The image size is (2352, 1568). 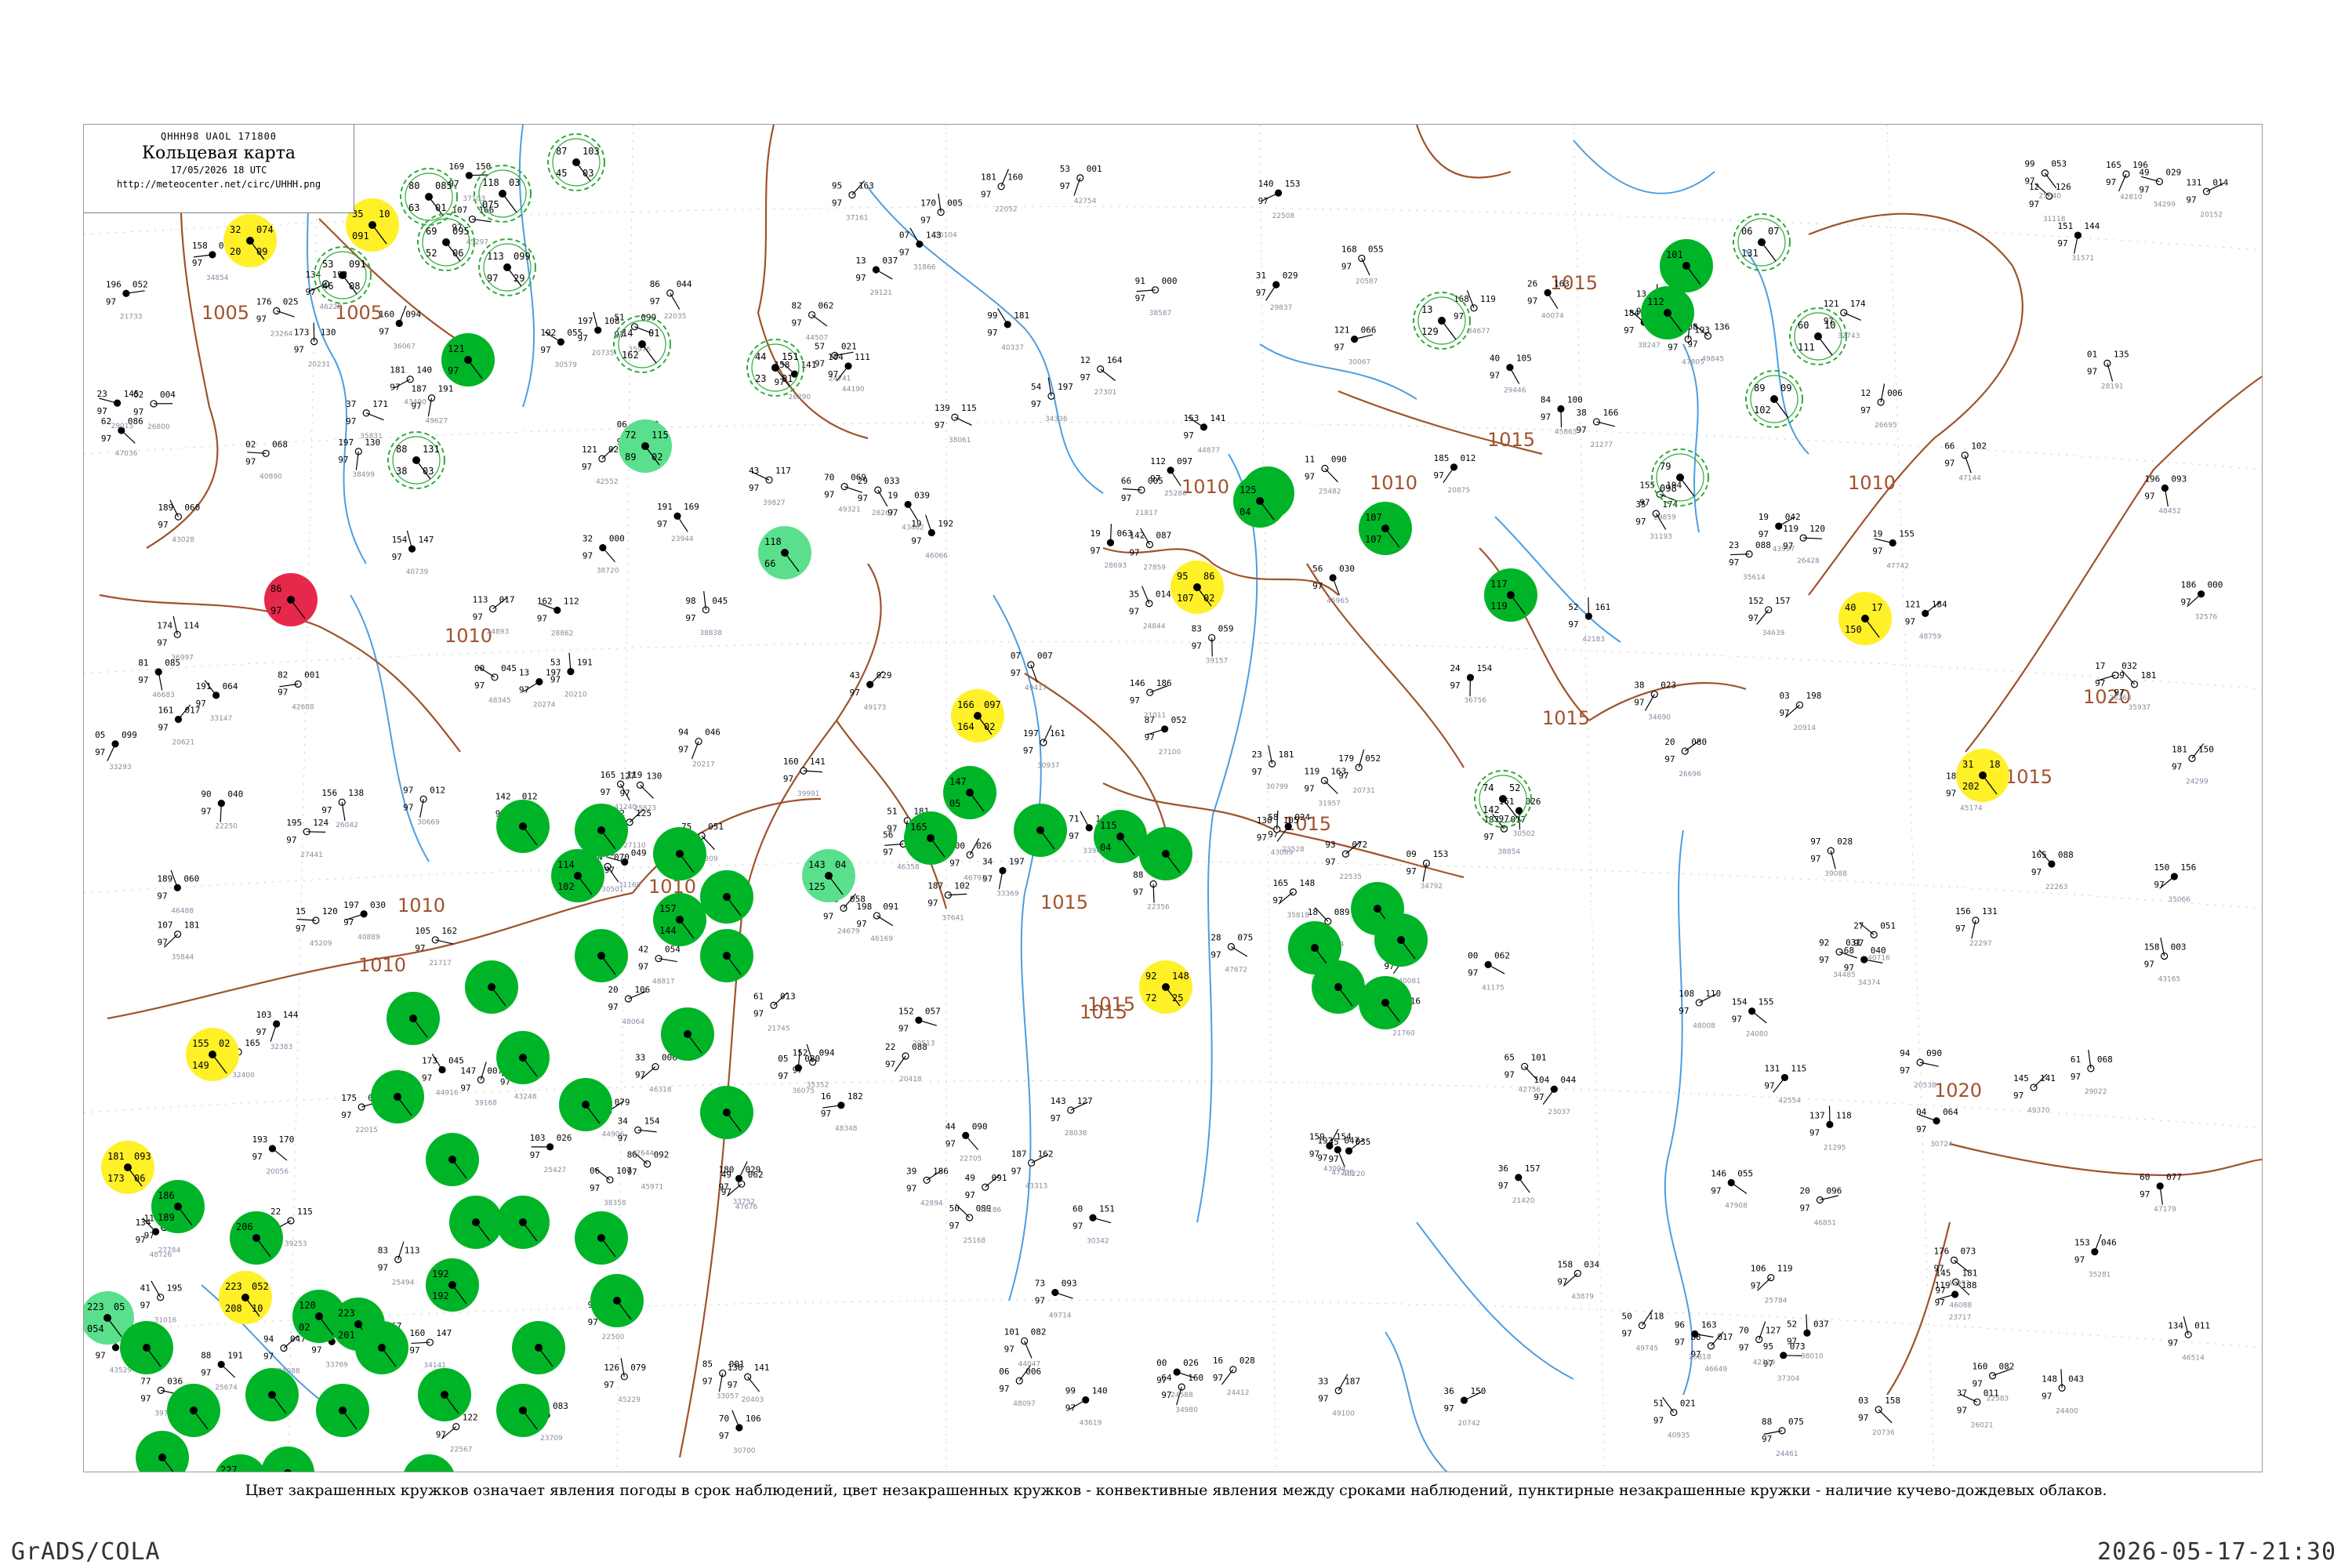 I want to click on svg-text: 141, so click(x=762, y=1368).